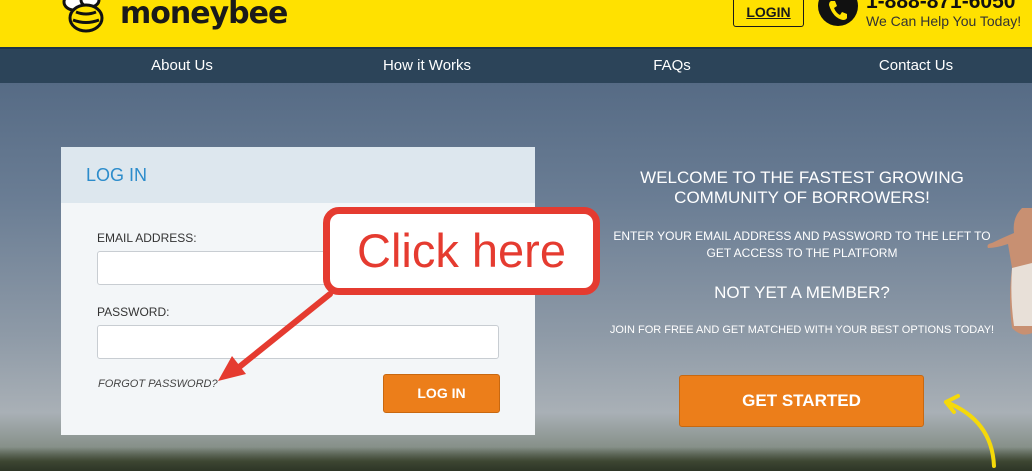 This screenshot has width=1032, height=471. Describe the element at coordinates (916, 65) in the screenshot. I see `nav-item-contact-us: Contact Us` at that location.